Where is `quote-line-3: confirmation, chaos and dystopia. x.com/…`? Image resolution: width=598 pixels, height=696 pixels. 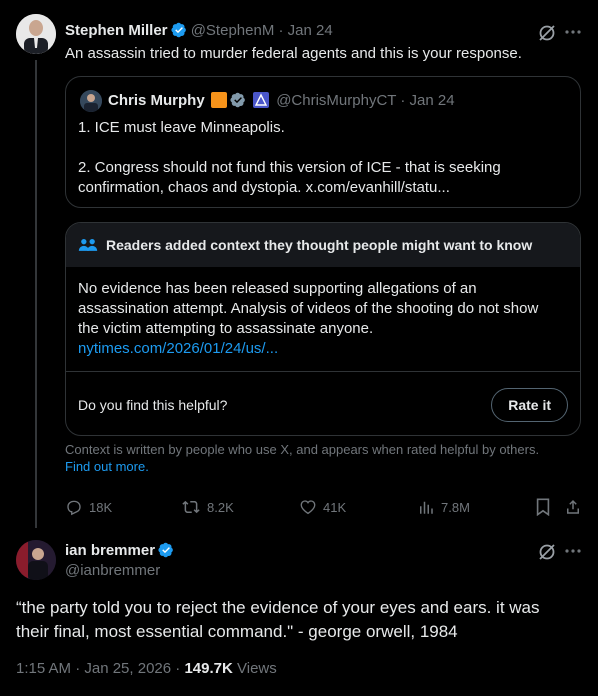 quote-line-3: confirmation, chaos and dystopia. x.com/… is located at coordinates (264, 187).